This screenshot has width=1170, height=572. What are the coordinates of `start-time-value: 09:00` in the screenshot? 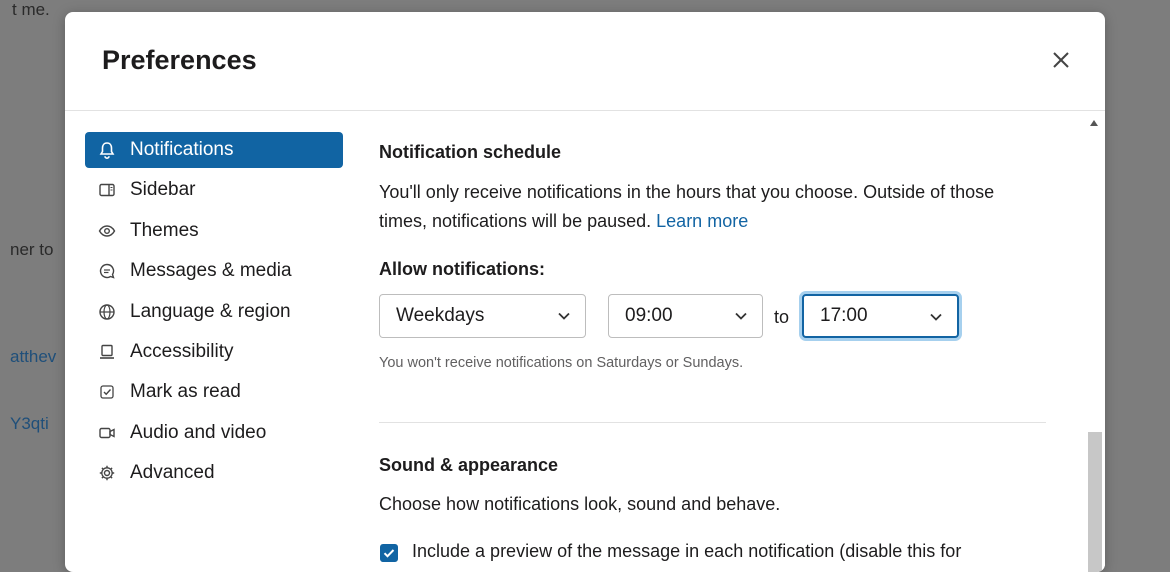 It's located at (649, 315).